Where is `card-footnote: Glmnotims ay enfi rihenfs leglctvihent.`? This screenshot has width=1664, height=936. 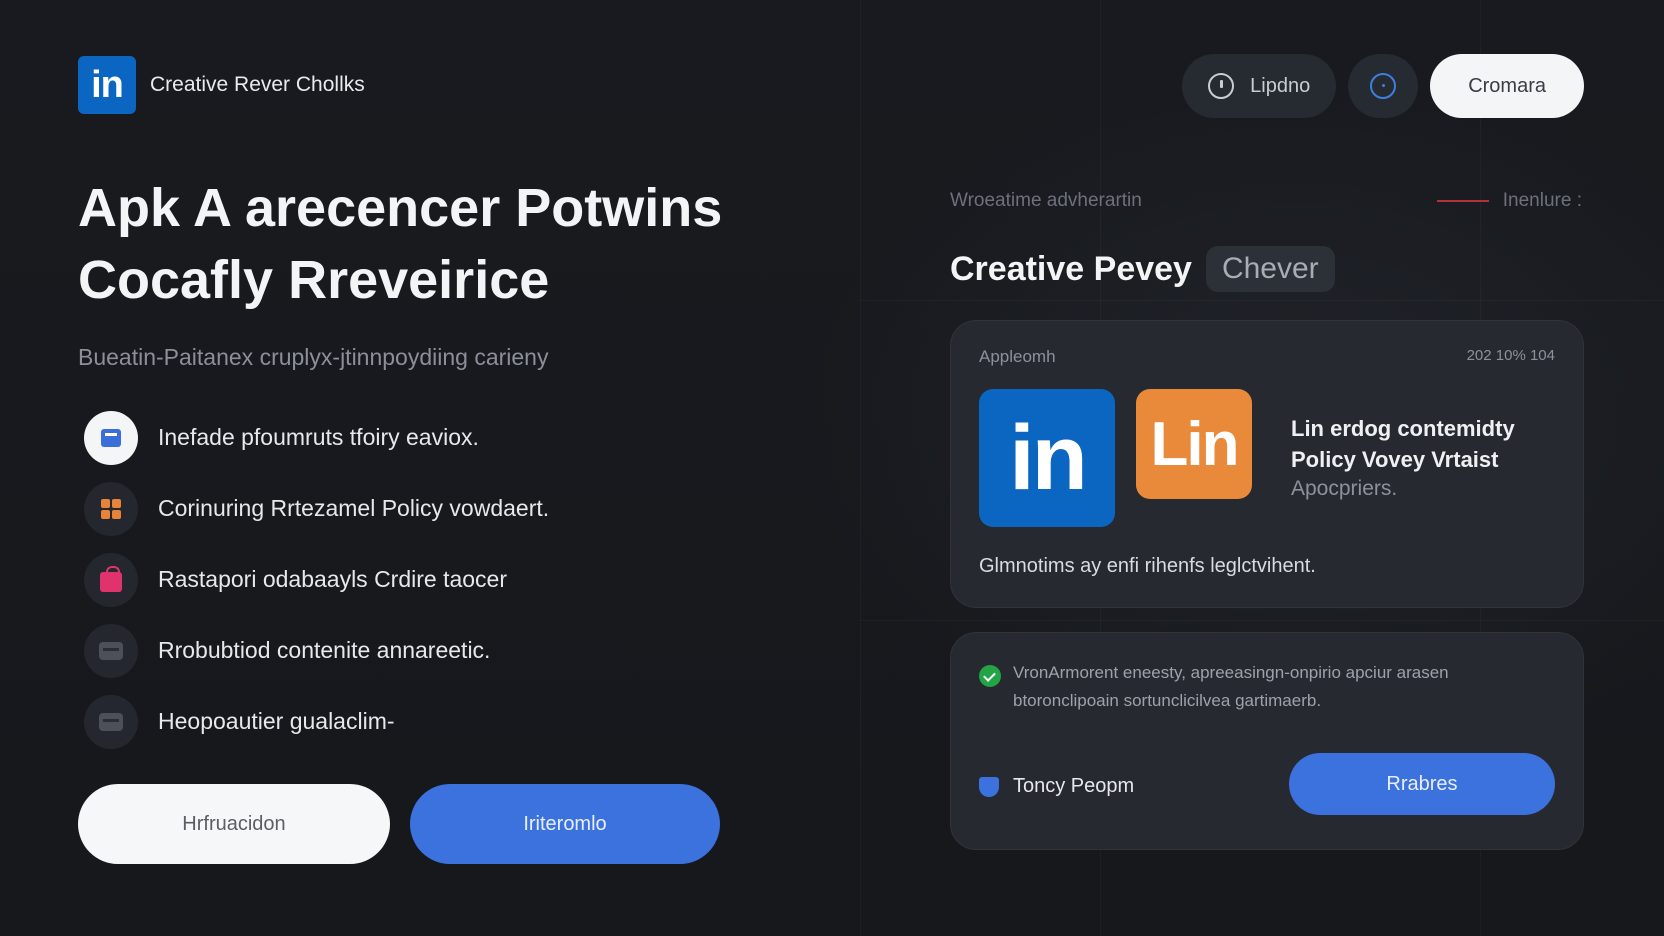 card-footnote: Glmnotims ay enfi rihenfs leglctvihent. is located at coordinates (1147, 566).